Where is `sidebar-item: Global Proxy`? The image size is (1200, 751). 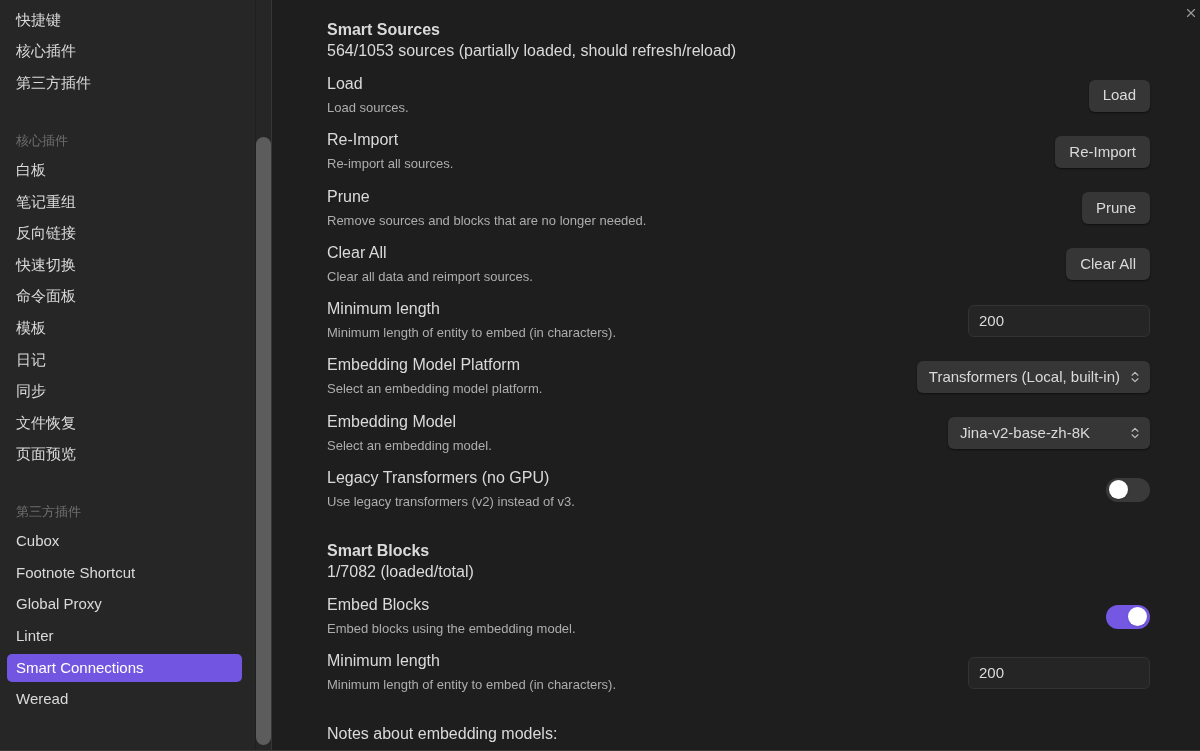 sidebar-item: Global Proxy is located at coordinates (124, 604).